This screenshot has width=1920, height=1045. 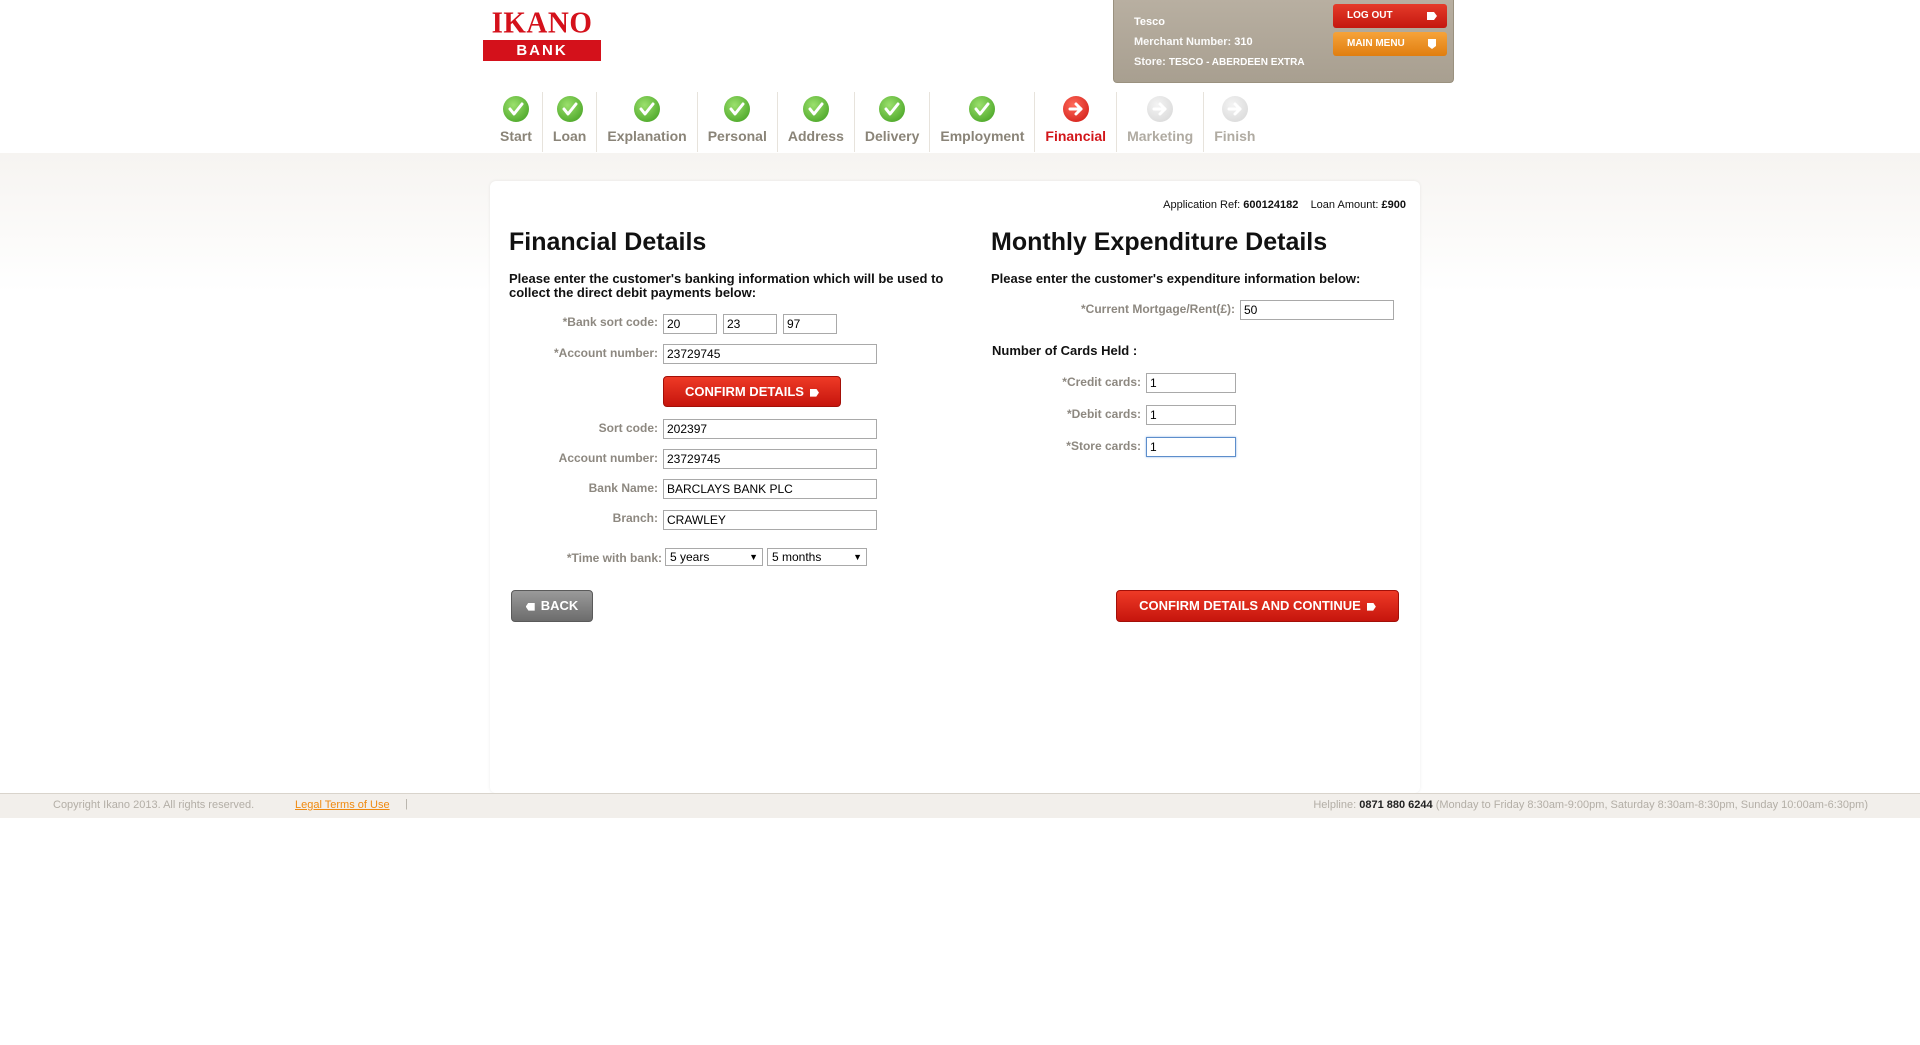 What do you see at coordinates (623, 488) in the screenshot?
I see `bank-name-label: Bank Name:` at bounding box center [623, 488].